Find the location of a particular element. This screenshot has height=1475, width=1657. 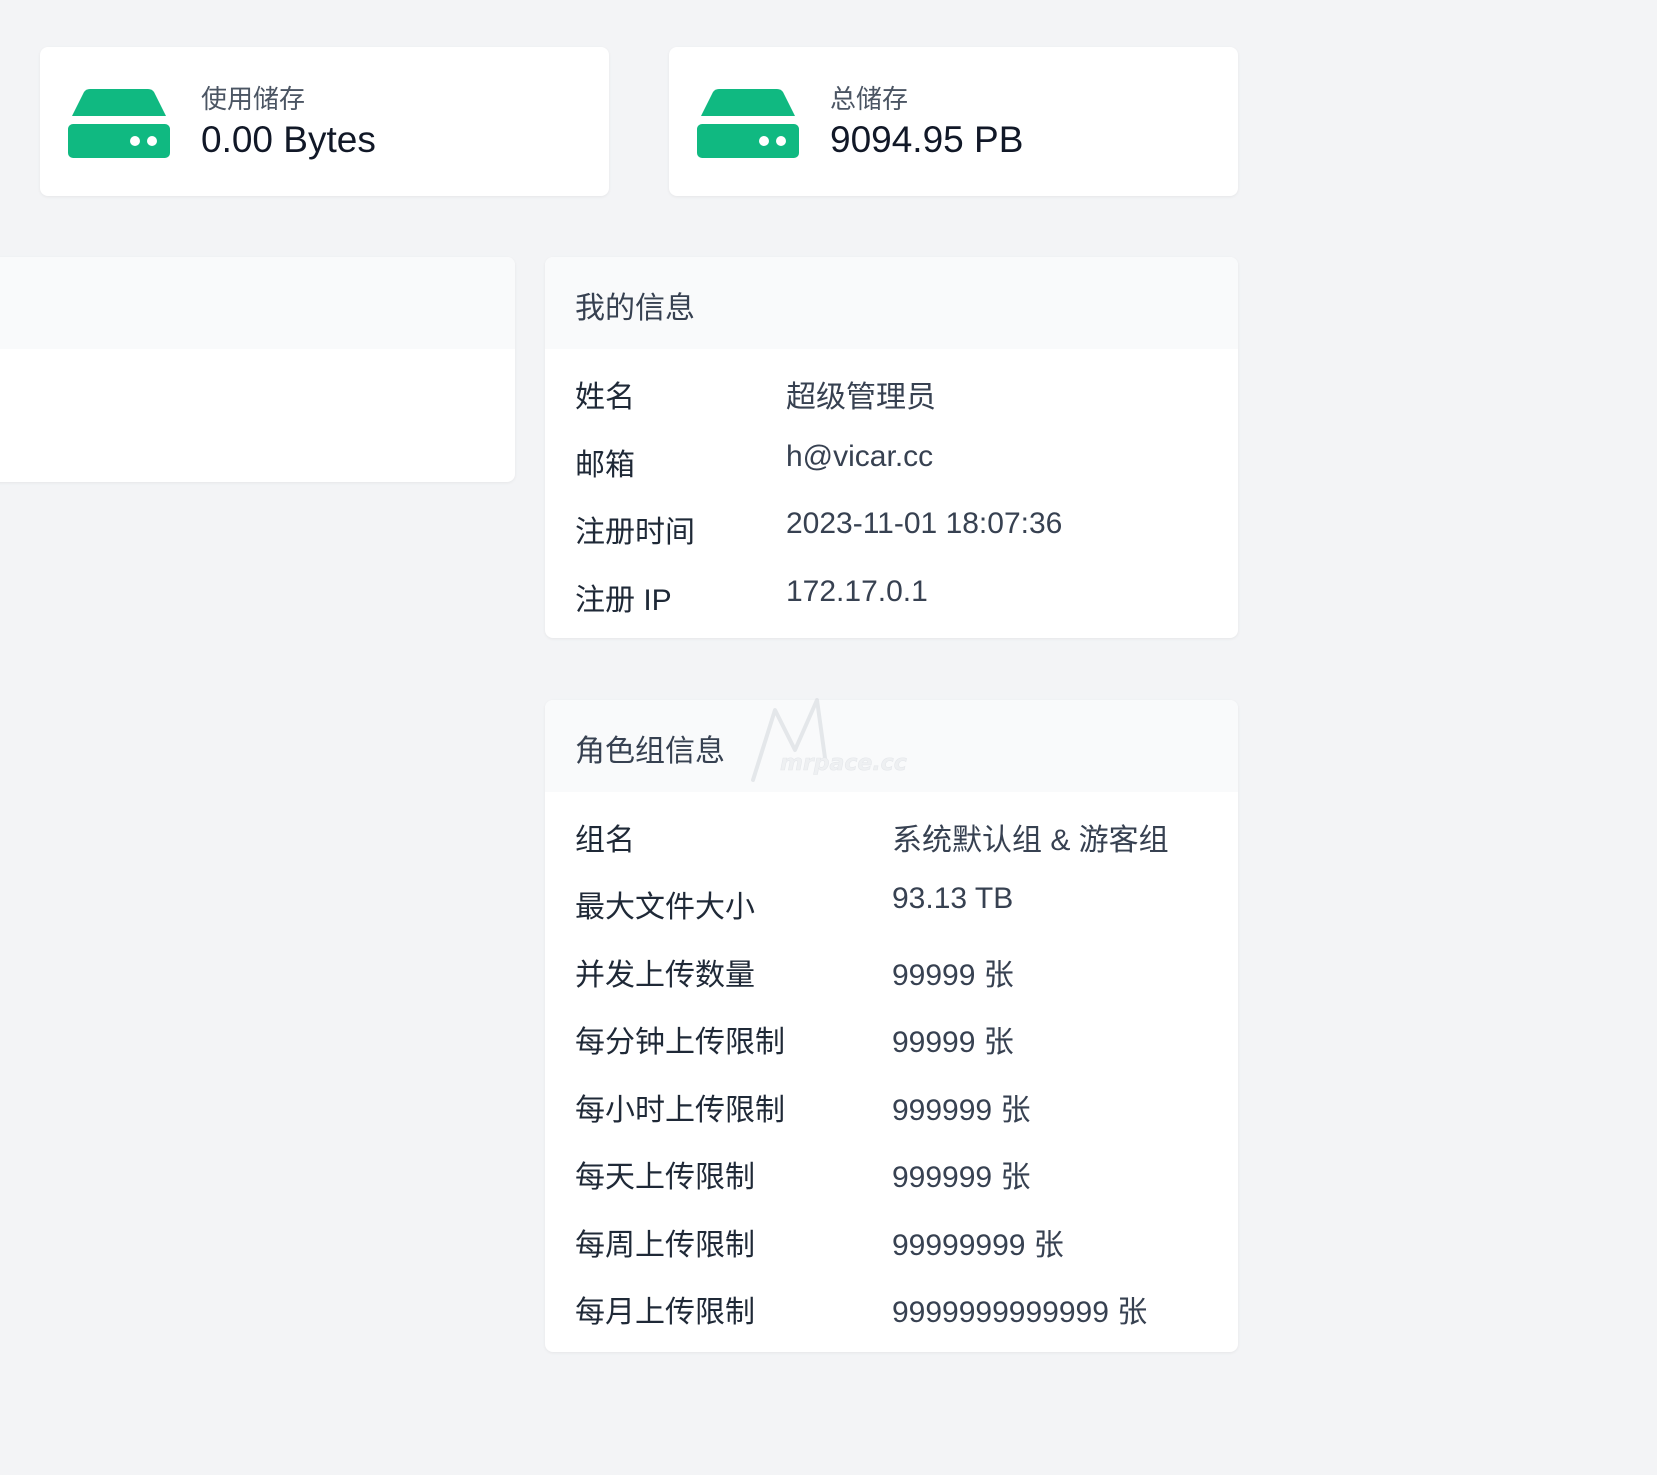

used-storage-card: 使用储存 0.00 Bytes is located at coordinates (324, 121).